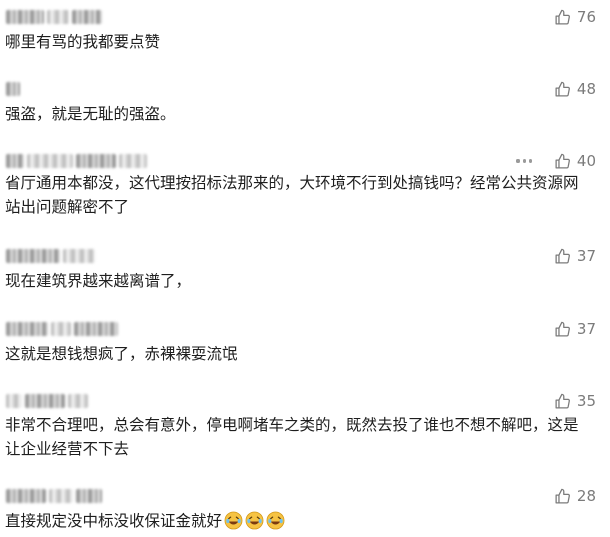 This screenshot has height=537, width=610. What do you see at coordinates (83, 42) in the screenshot?
I see `comment-text: 哪里有骂的我都要点赞` at bounding box center [83, 42].